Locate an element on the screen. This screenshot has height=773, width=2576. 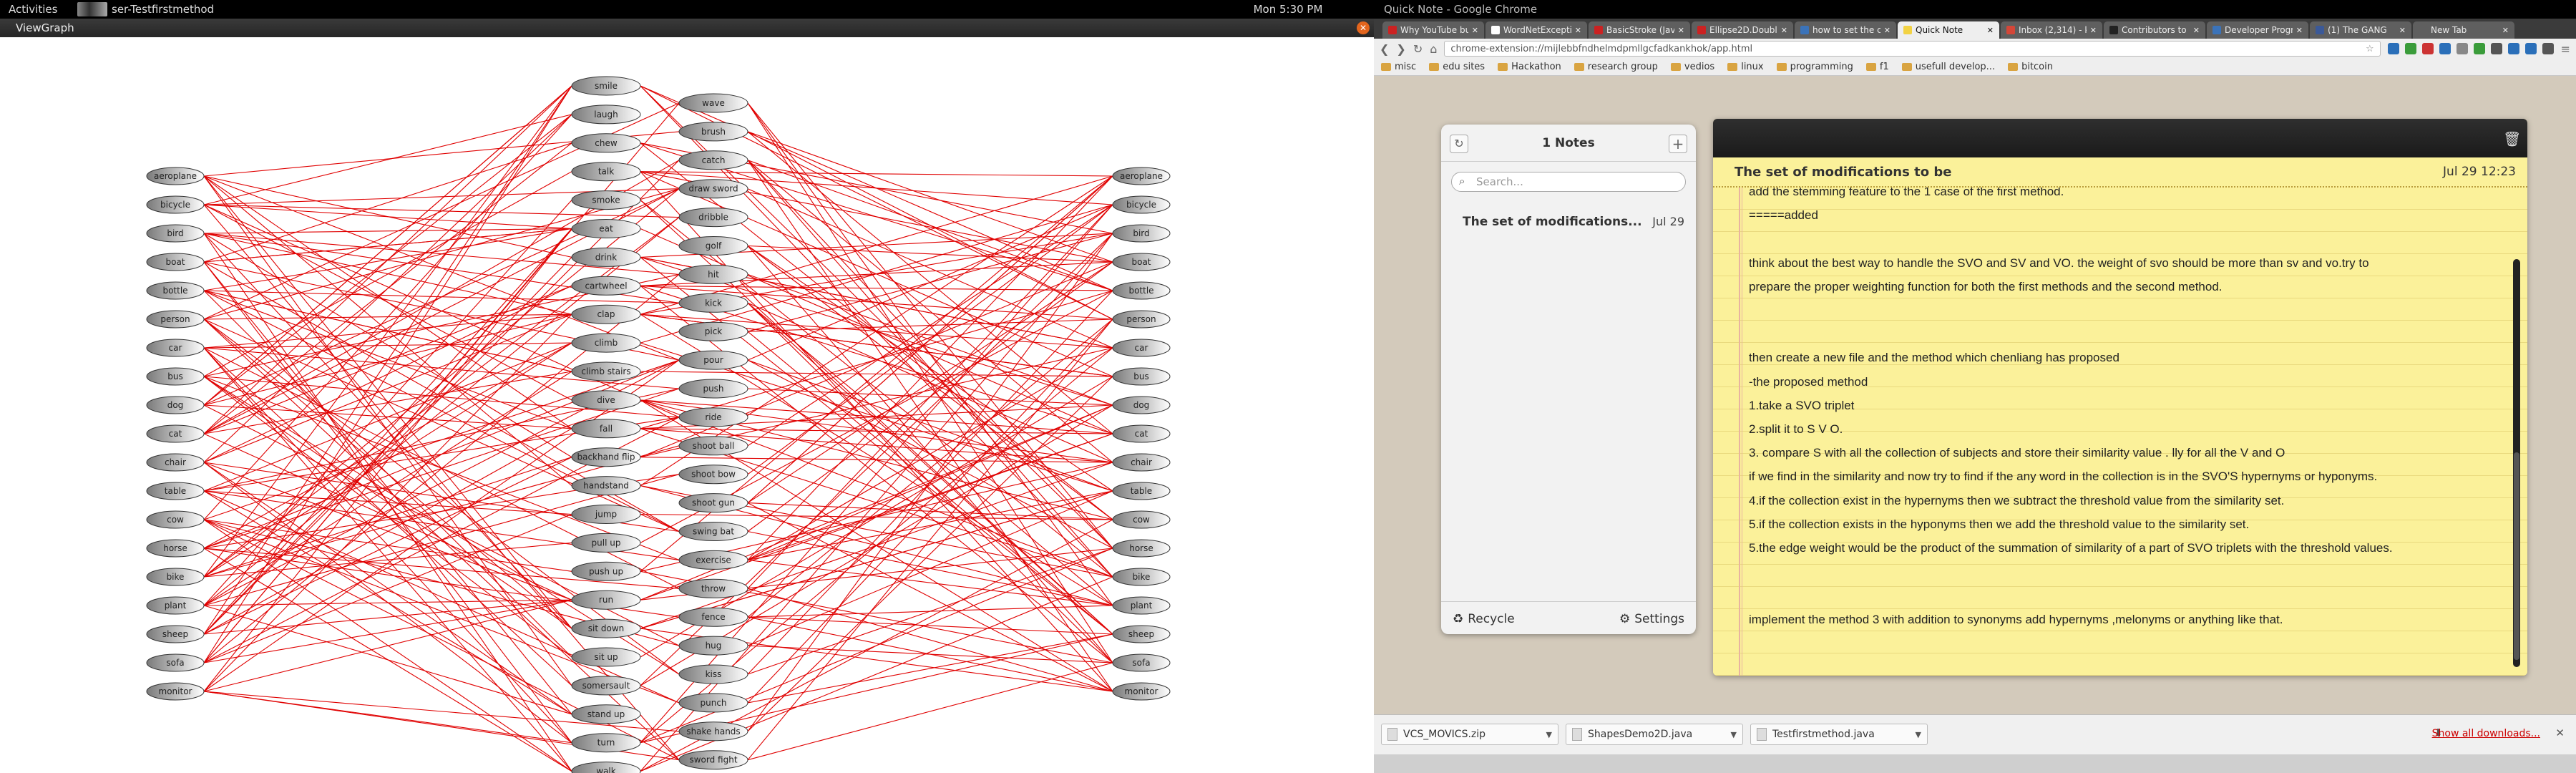
close-icon: ✕ is located at coordinates (1363, 27).